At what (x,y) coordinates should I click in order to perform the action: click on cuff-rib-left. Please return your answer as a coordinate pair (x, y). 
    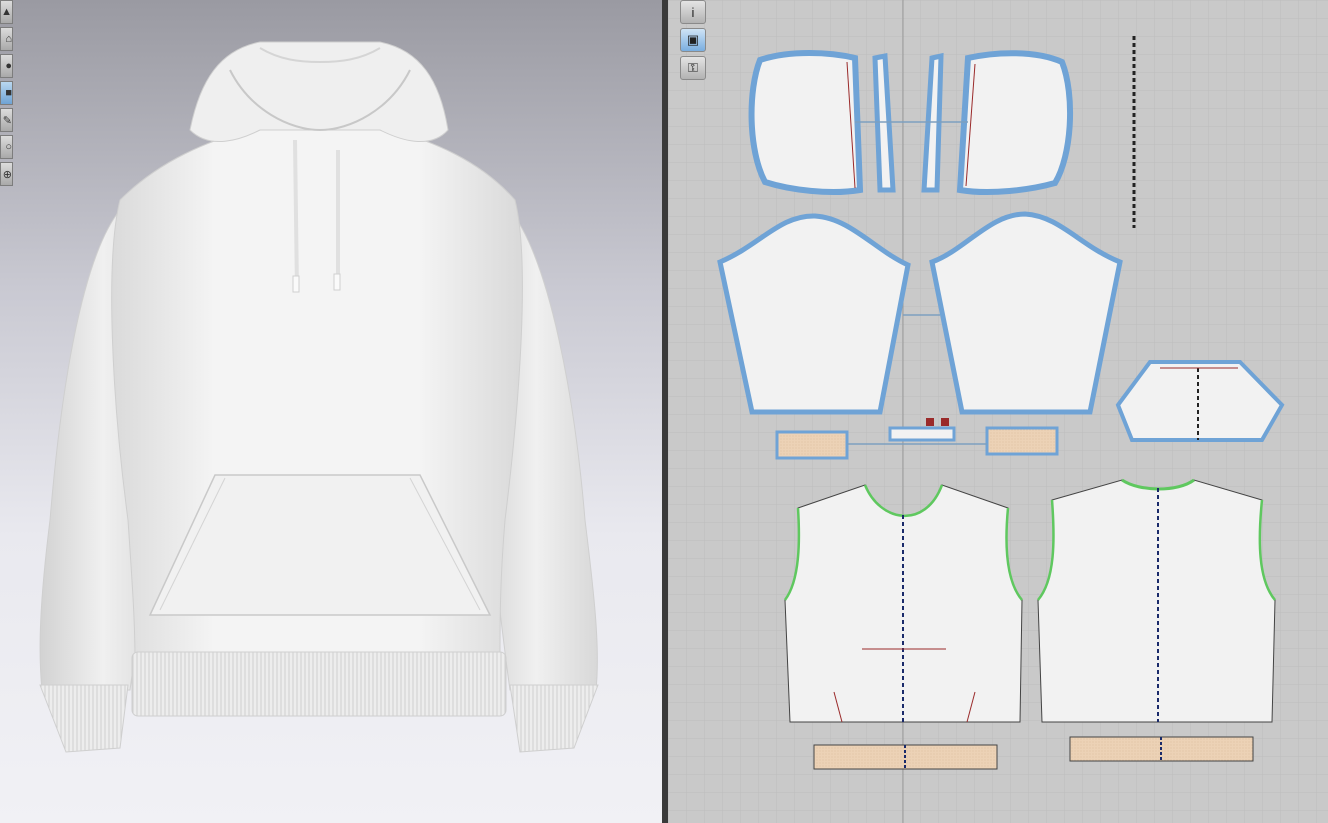
    Looking at the image, I should click on (812, 445).